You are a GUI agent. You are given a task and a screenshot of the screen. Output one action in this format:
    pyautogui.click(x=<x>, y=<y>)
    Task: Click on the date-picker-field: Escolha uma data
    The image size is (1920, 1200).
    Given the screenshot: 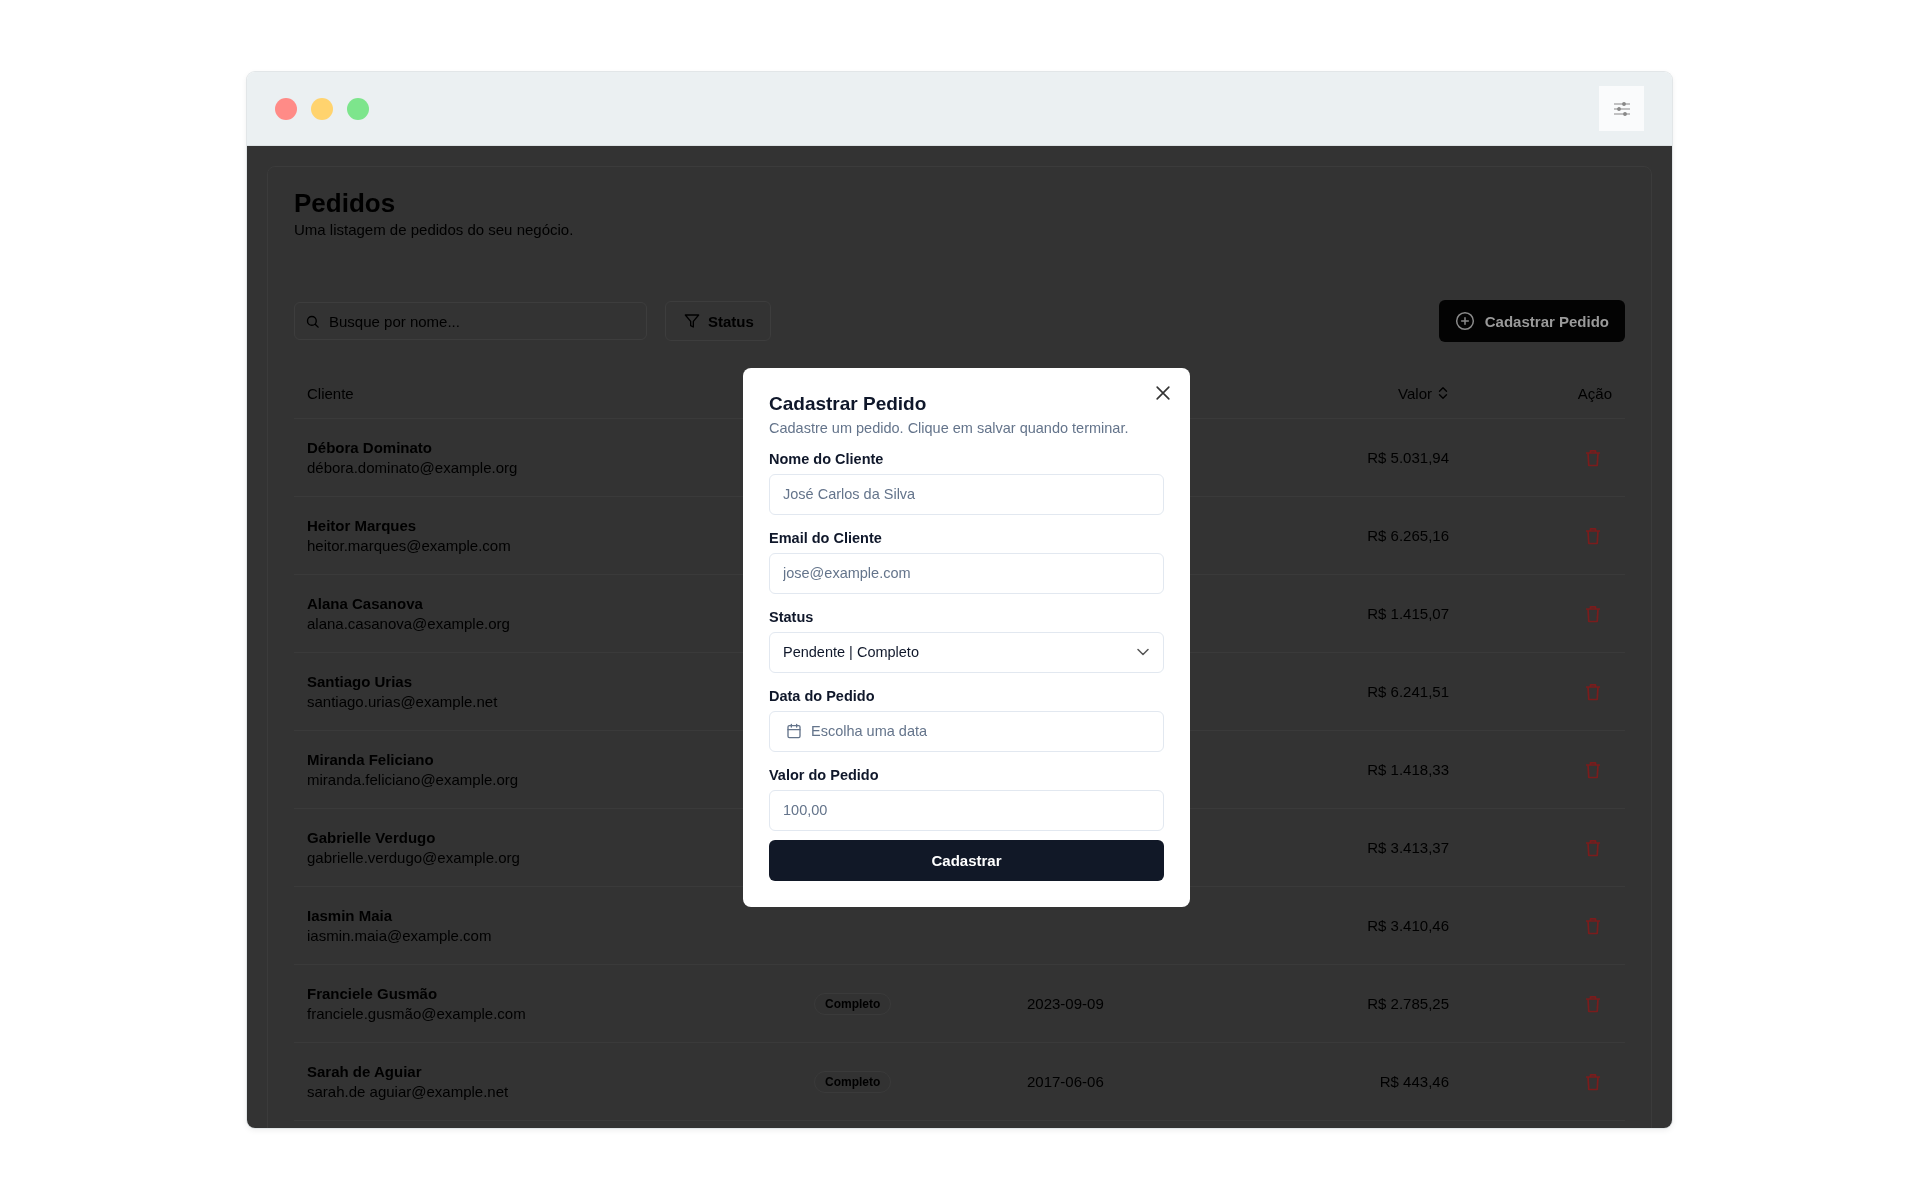 What is the action you would take?
    pyautogui.click(x=966, y=731)
    